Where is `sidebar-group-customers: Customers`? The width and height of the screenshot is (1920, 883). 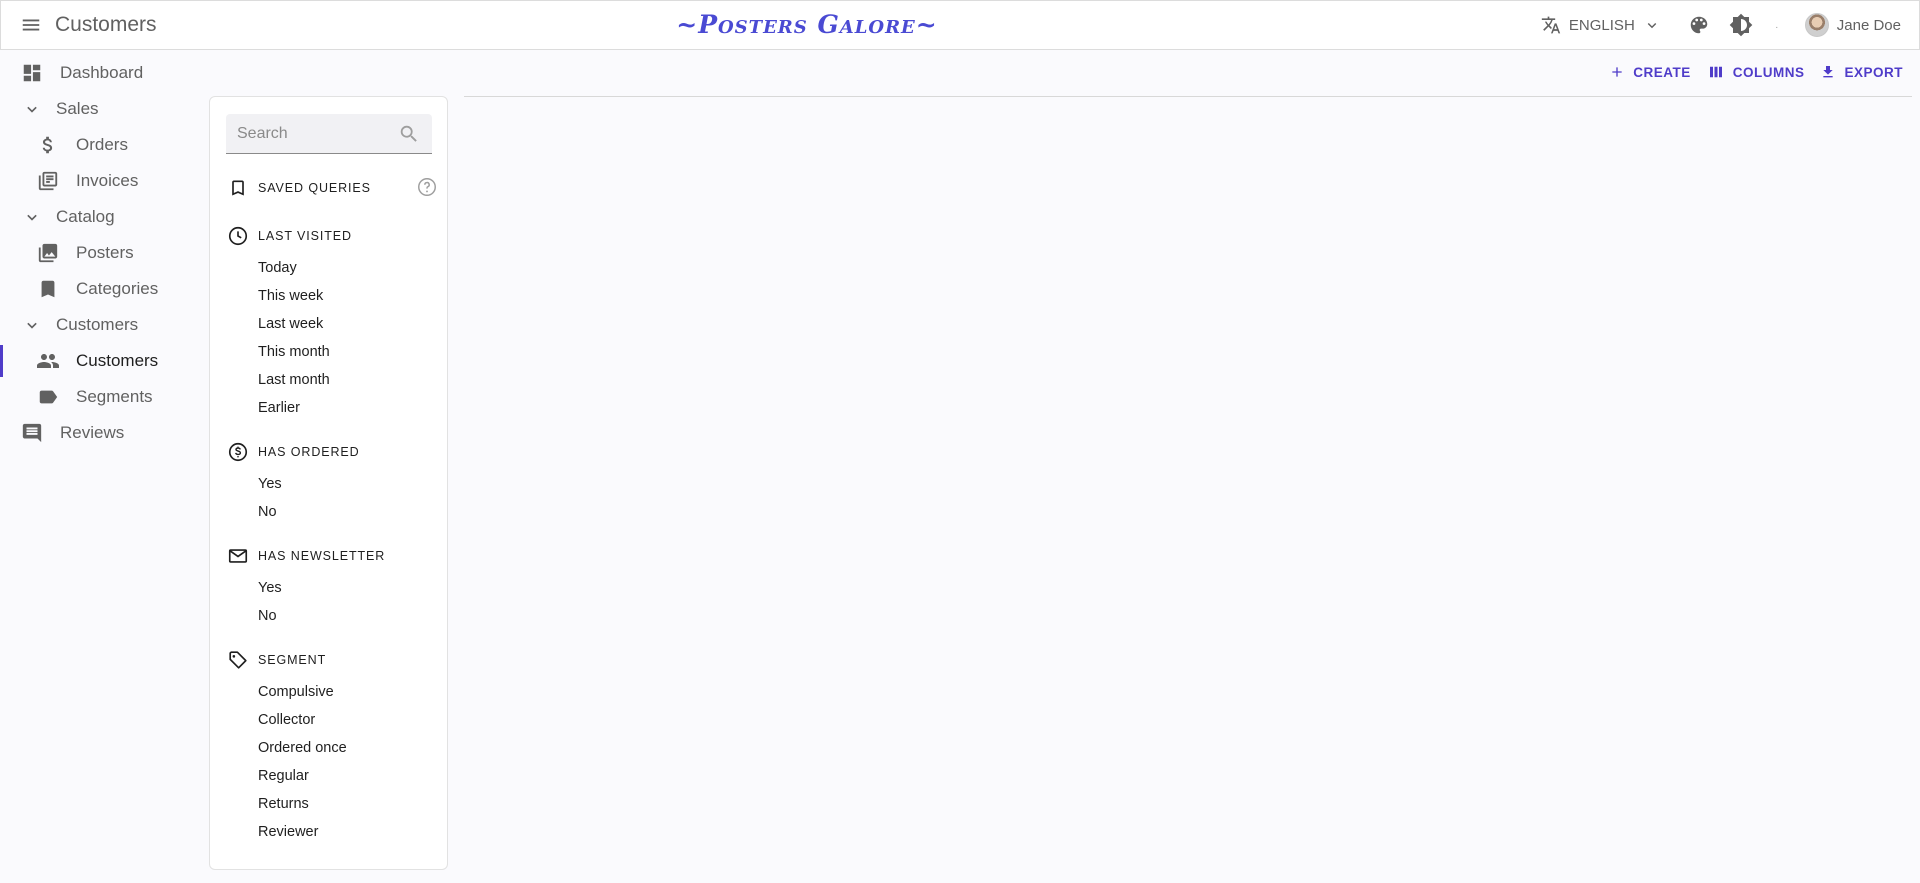 sidebar-group-customers: Customers is located at coordinates (102, 325).